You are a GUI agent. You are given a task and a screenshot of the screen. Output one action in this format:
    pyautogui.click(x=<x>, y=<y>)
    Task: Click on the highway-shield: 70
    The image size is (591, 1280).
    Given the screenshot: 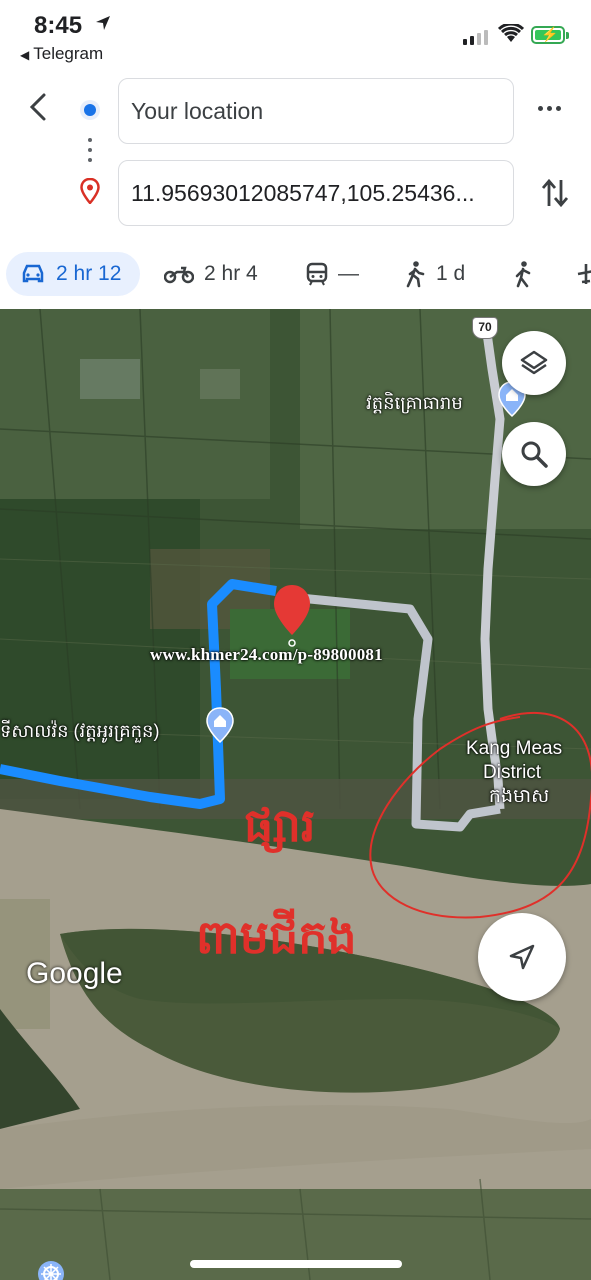 What is the action you would take?
    pyautogui.click(x=485, y=328)
    